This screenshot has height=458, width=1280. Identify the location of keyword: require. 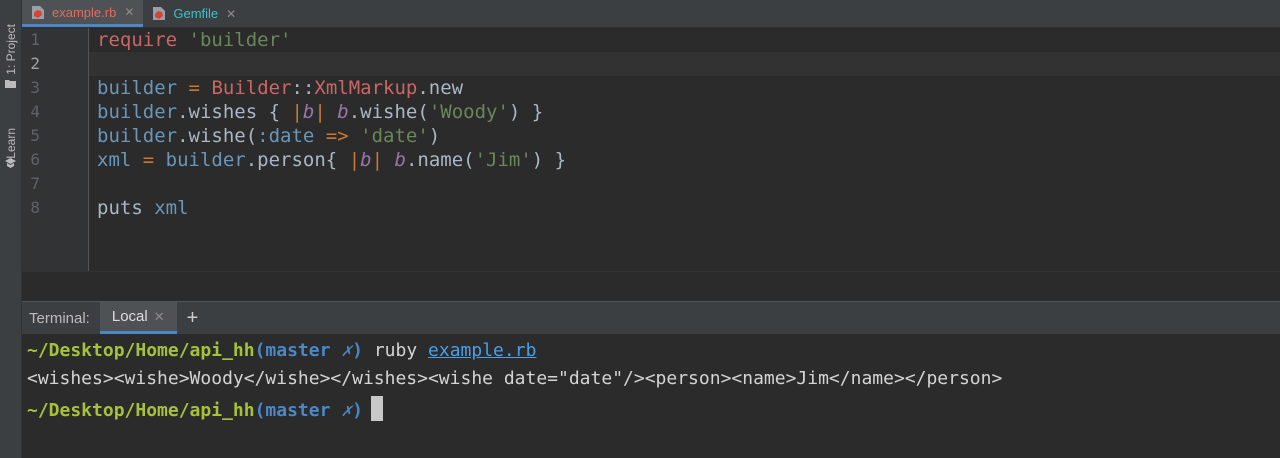
(137, 40).